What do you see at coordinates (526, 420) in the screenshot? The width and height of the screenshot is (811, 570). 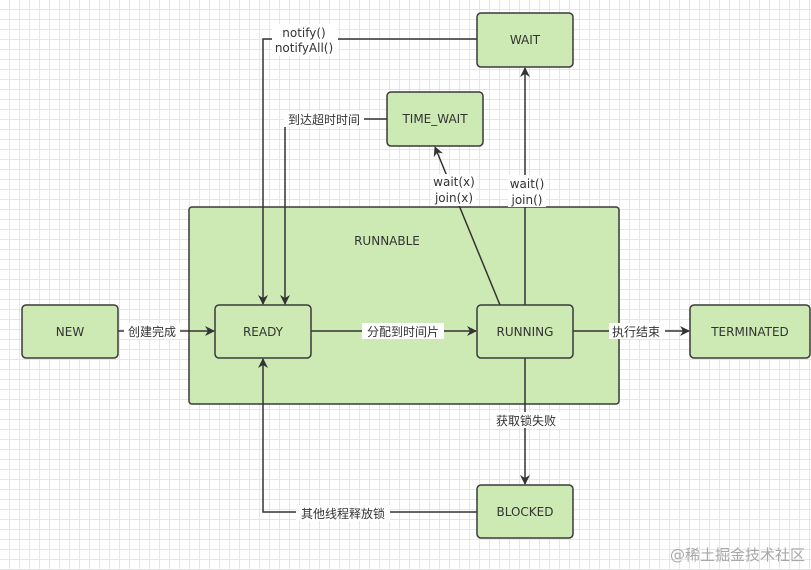 I see `label-running-blocked: 获取锁失败` at bounding box center [526, 420].